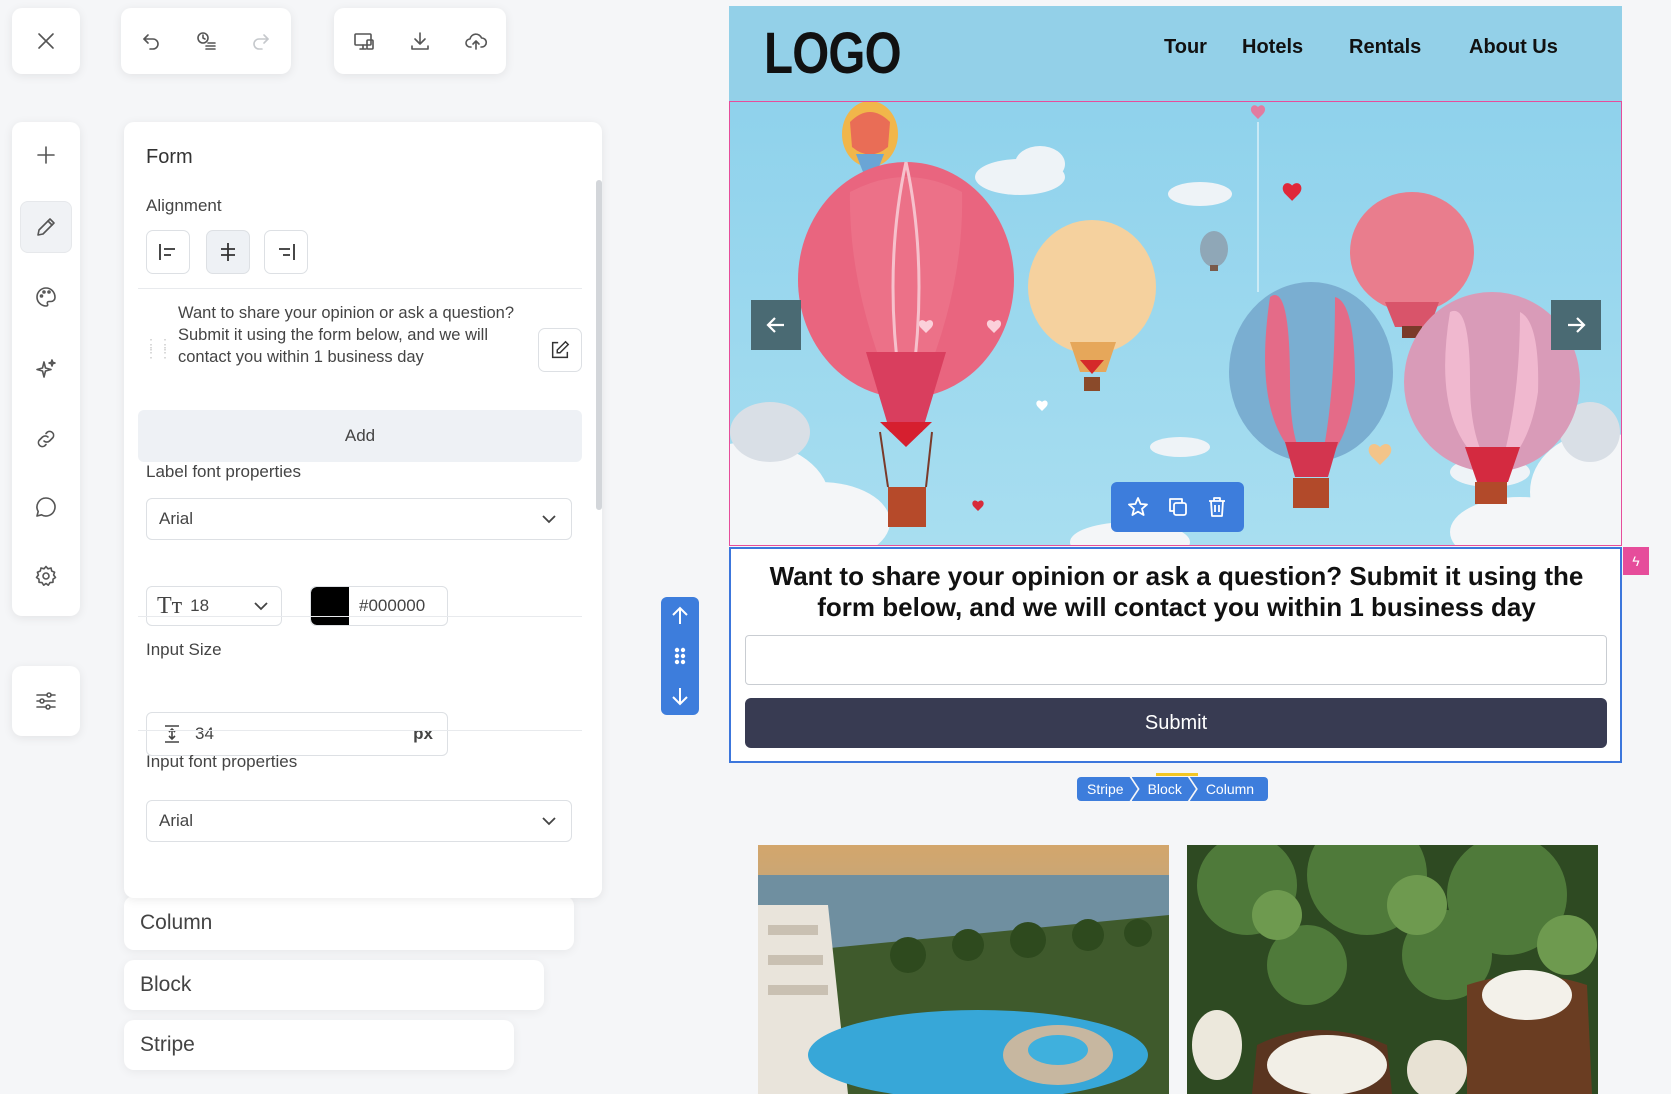 The height and width of the screenshot is (1094, 1671). I want to click on breadcrumb-block: Block, so click(1164, 789).